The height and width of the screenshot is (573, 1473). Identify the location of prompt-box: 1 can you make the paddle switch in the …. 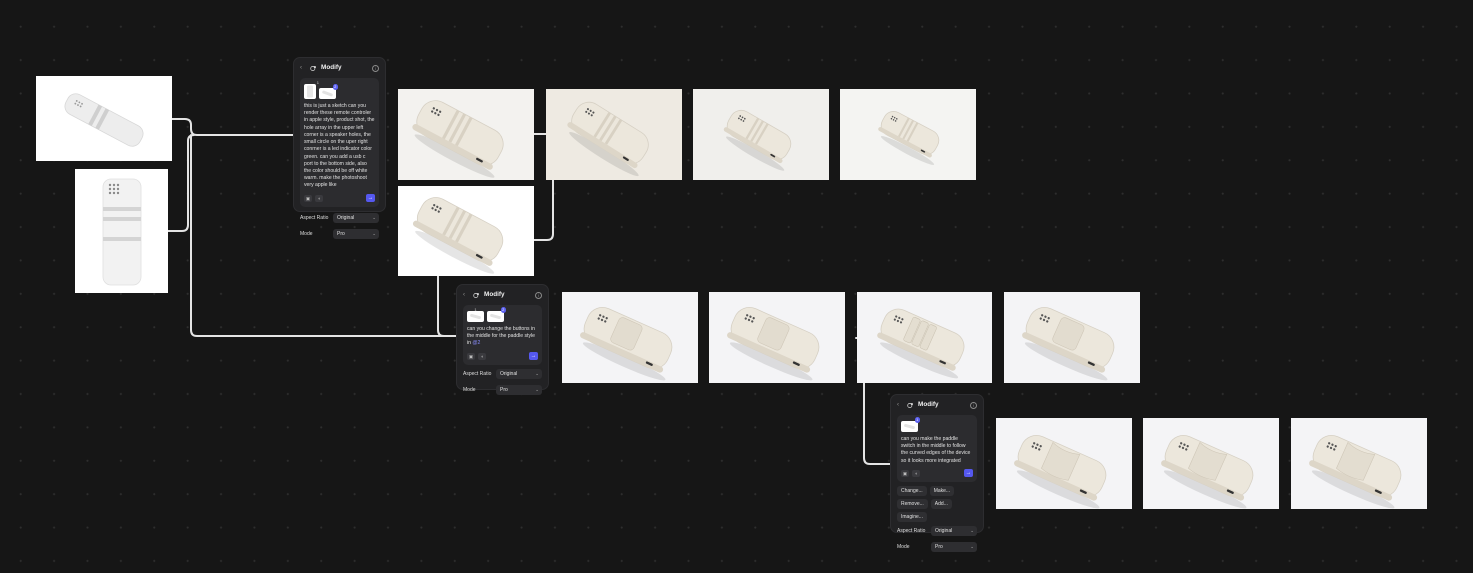
(937, 448).